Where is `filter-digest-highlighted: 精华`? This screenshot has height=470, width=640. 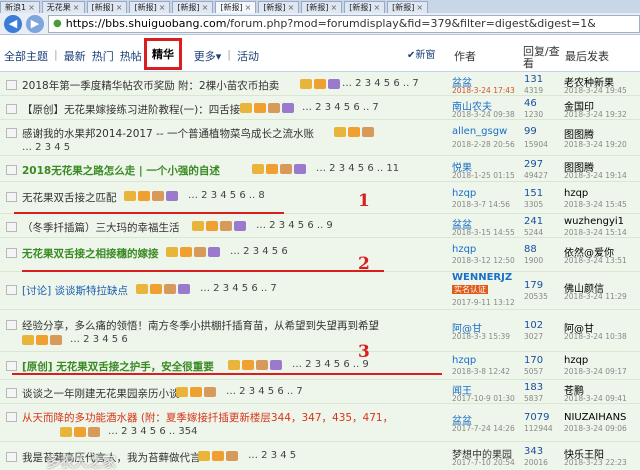 filter-digest-highlighted: 精华 is located at coordinates (163, 54).